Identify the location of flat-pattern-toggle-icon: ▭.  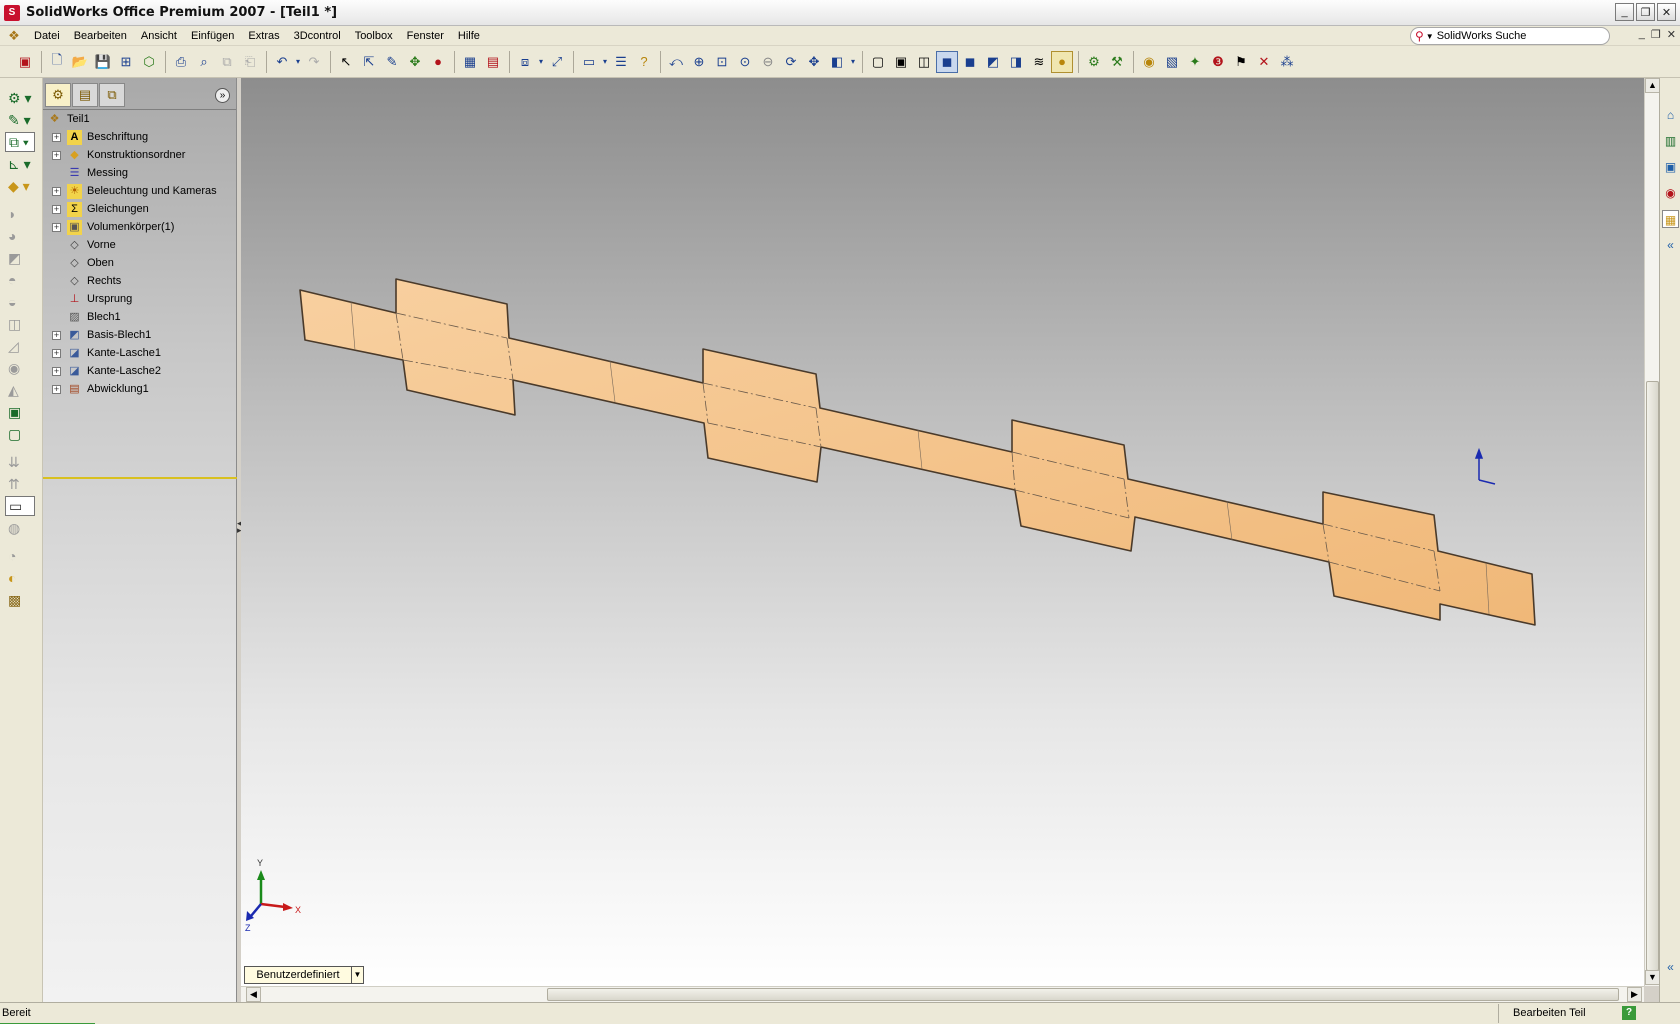
(20, 506).